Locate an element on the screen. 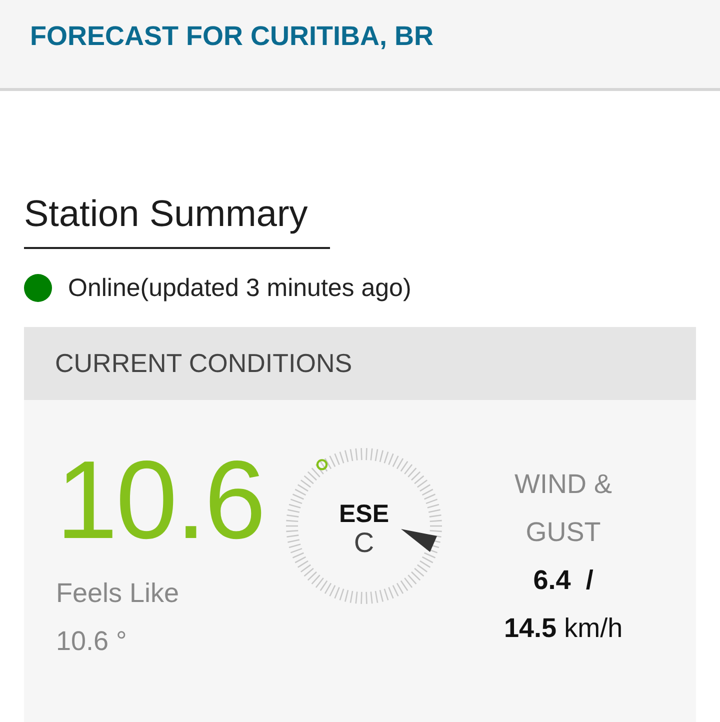 The height and width of the screenshot is (722, 720). wind-direction: ESE is located at coordinates (364, 514).